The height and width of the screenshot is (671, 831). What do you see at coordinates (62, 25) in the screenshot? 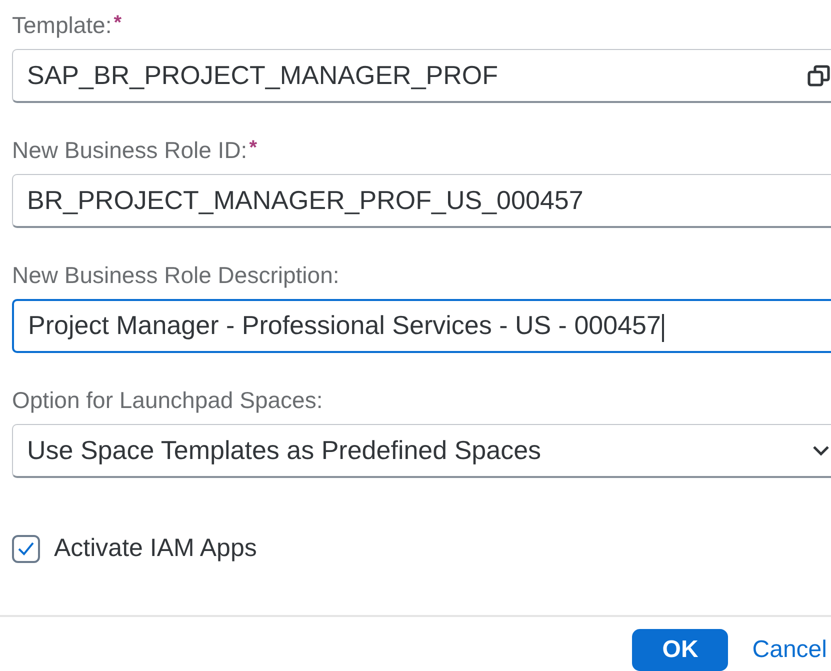
I see `field-label: Template:` at bounding box center [62, 25].